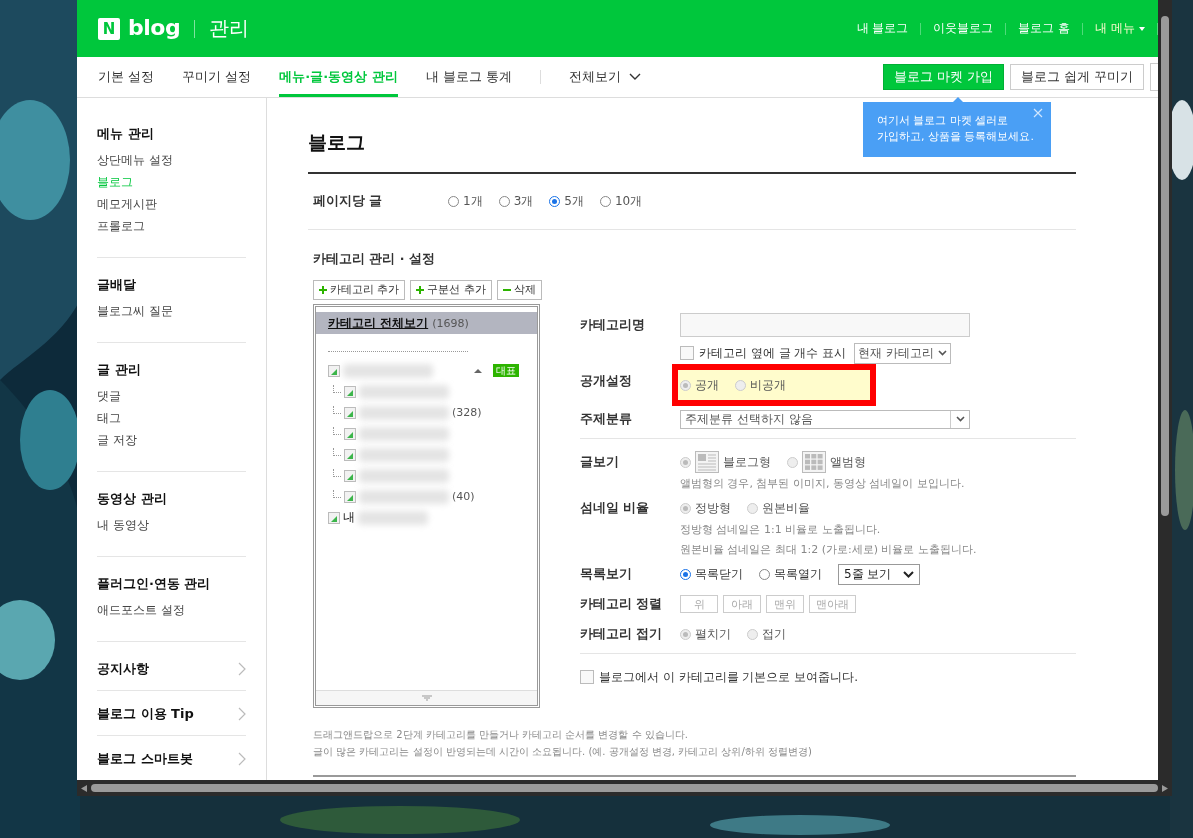 Image resolution: width=1193 pixels, height=838 pixels. I want to click on radio-label: 공개, so click(707, 385).